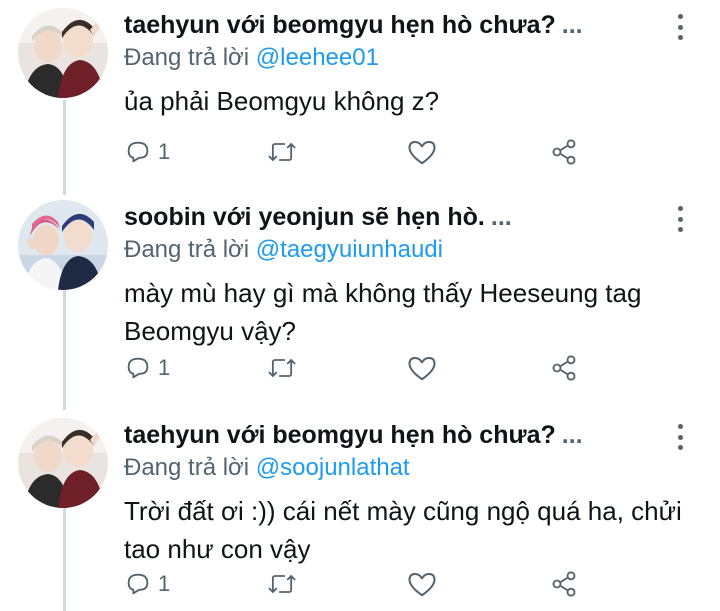  I want to click on reply-handle-link: @taegyuiunhaudi, so click(349, 249).